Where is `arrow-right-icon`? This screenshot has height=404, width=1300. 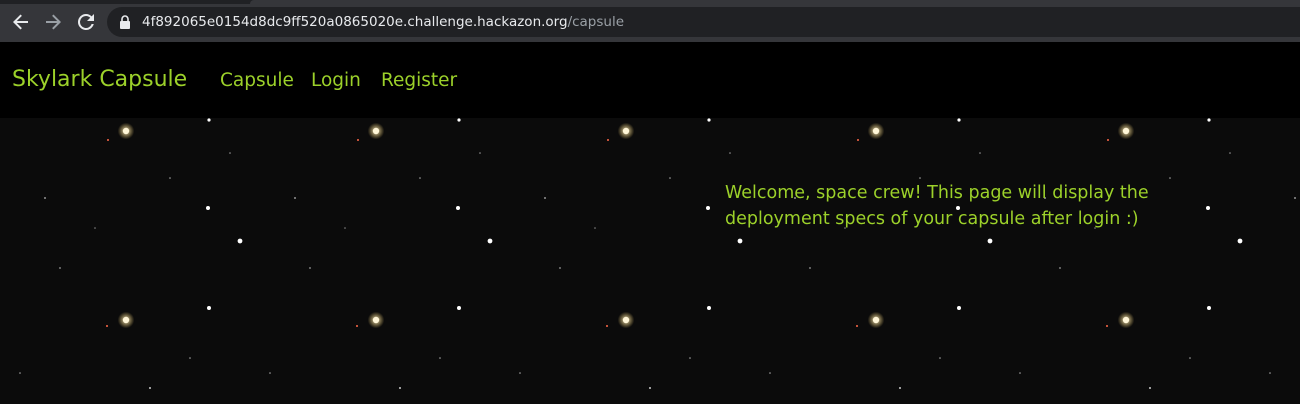
arrow-right-icon is located at coordinates (53, 22).